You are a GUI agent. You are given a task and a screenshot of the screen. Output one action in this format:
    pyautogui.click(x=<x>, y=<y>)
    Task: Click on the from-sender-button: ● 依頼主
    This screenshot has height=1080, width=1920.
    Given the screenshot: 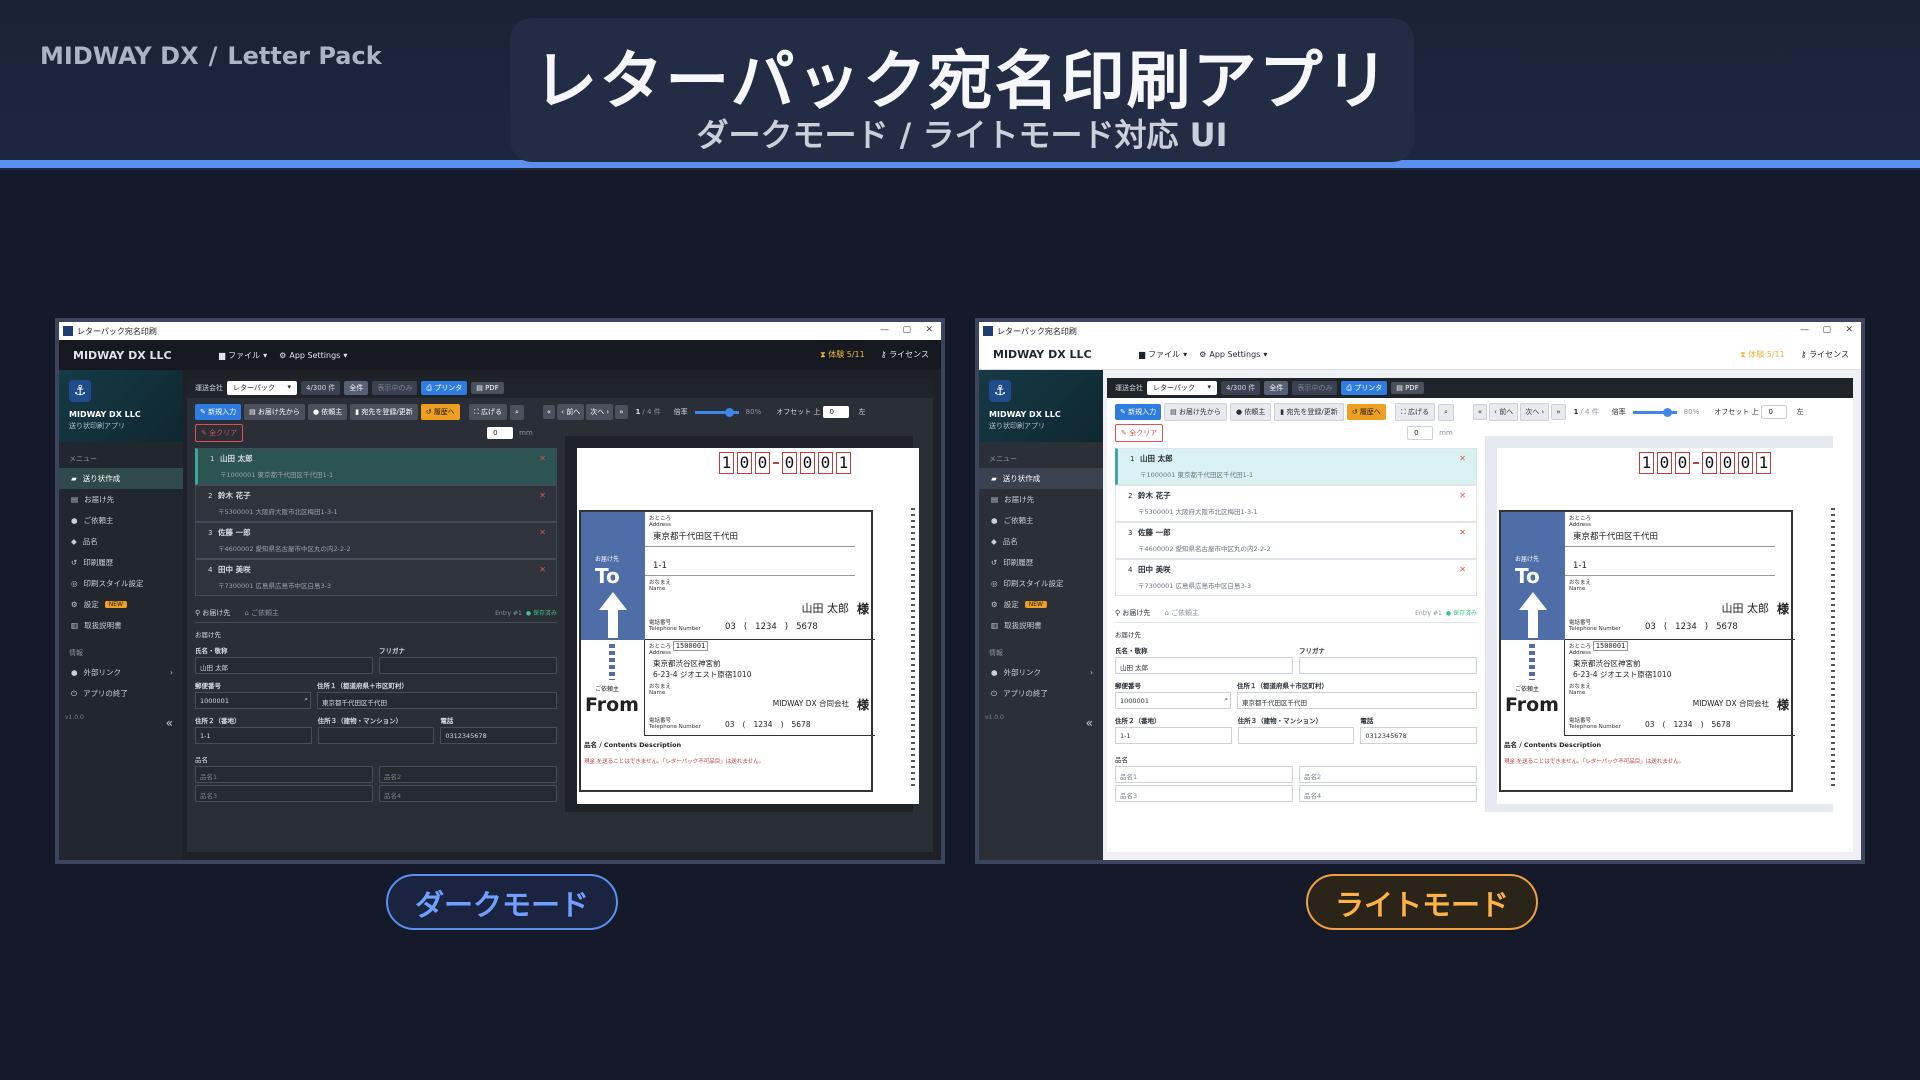 What is the action you would take?
    pyautogui.click(x=327, y=412)
    